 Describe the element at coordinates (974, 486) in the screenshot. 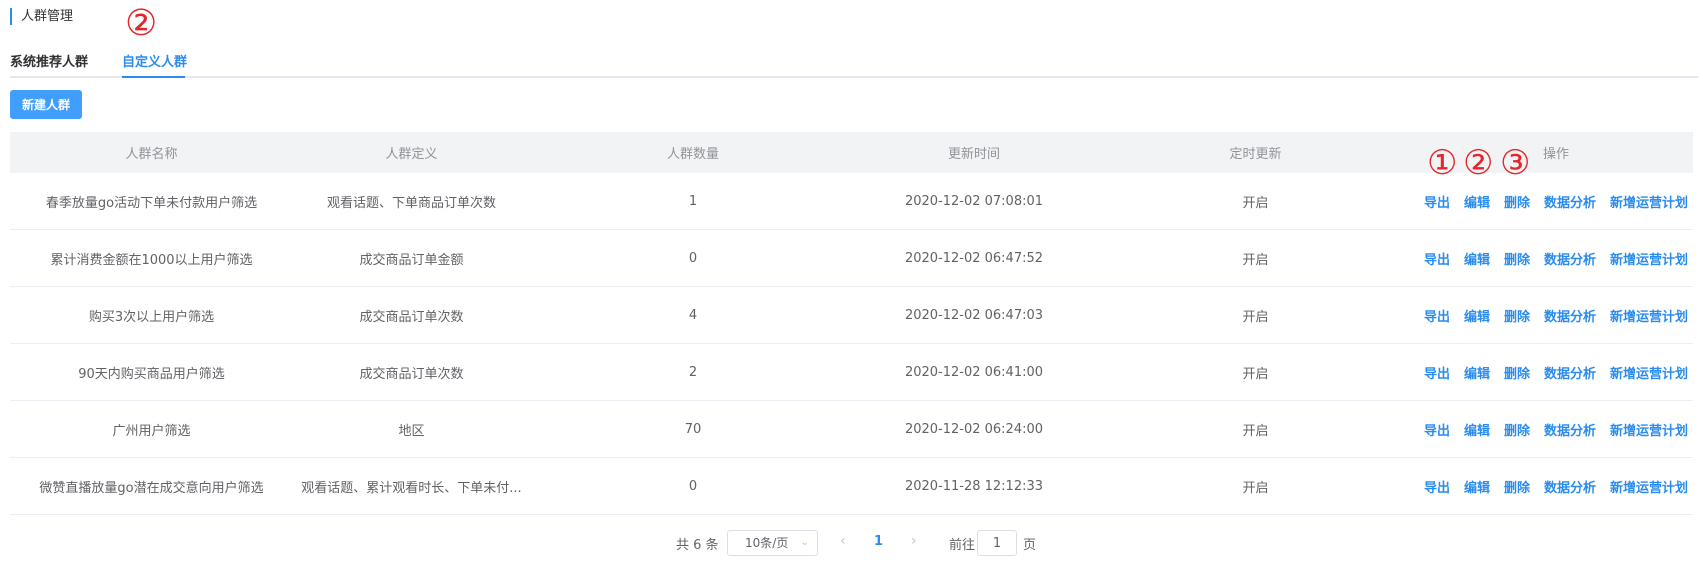

I see `cell-updated: 2020-11-28 12:12:33` at that location.